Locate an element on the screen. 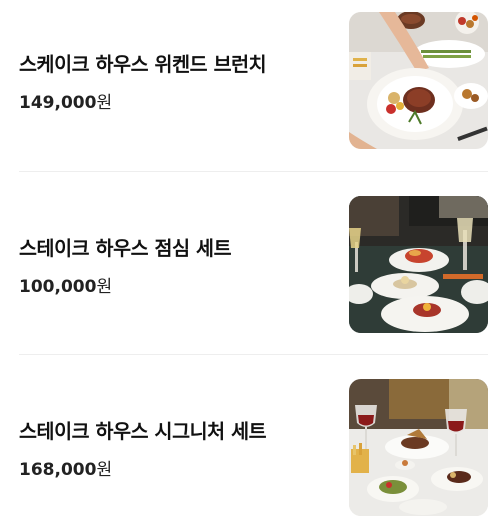 This screenshot has height=525, width=499. menu-item-name: 스테이크 하우스 점심 세트 is located at coordinates (125, 248).